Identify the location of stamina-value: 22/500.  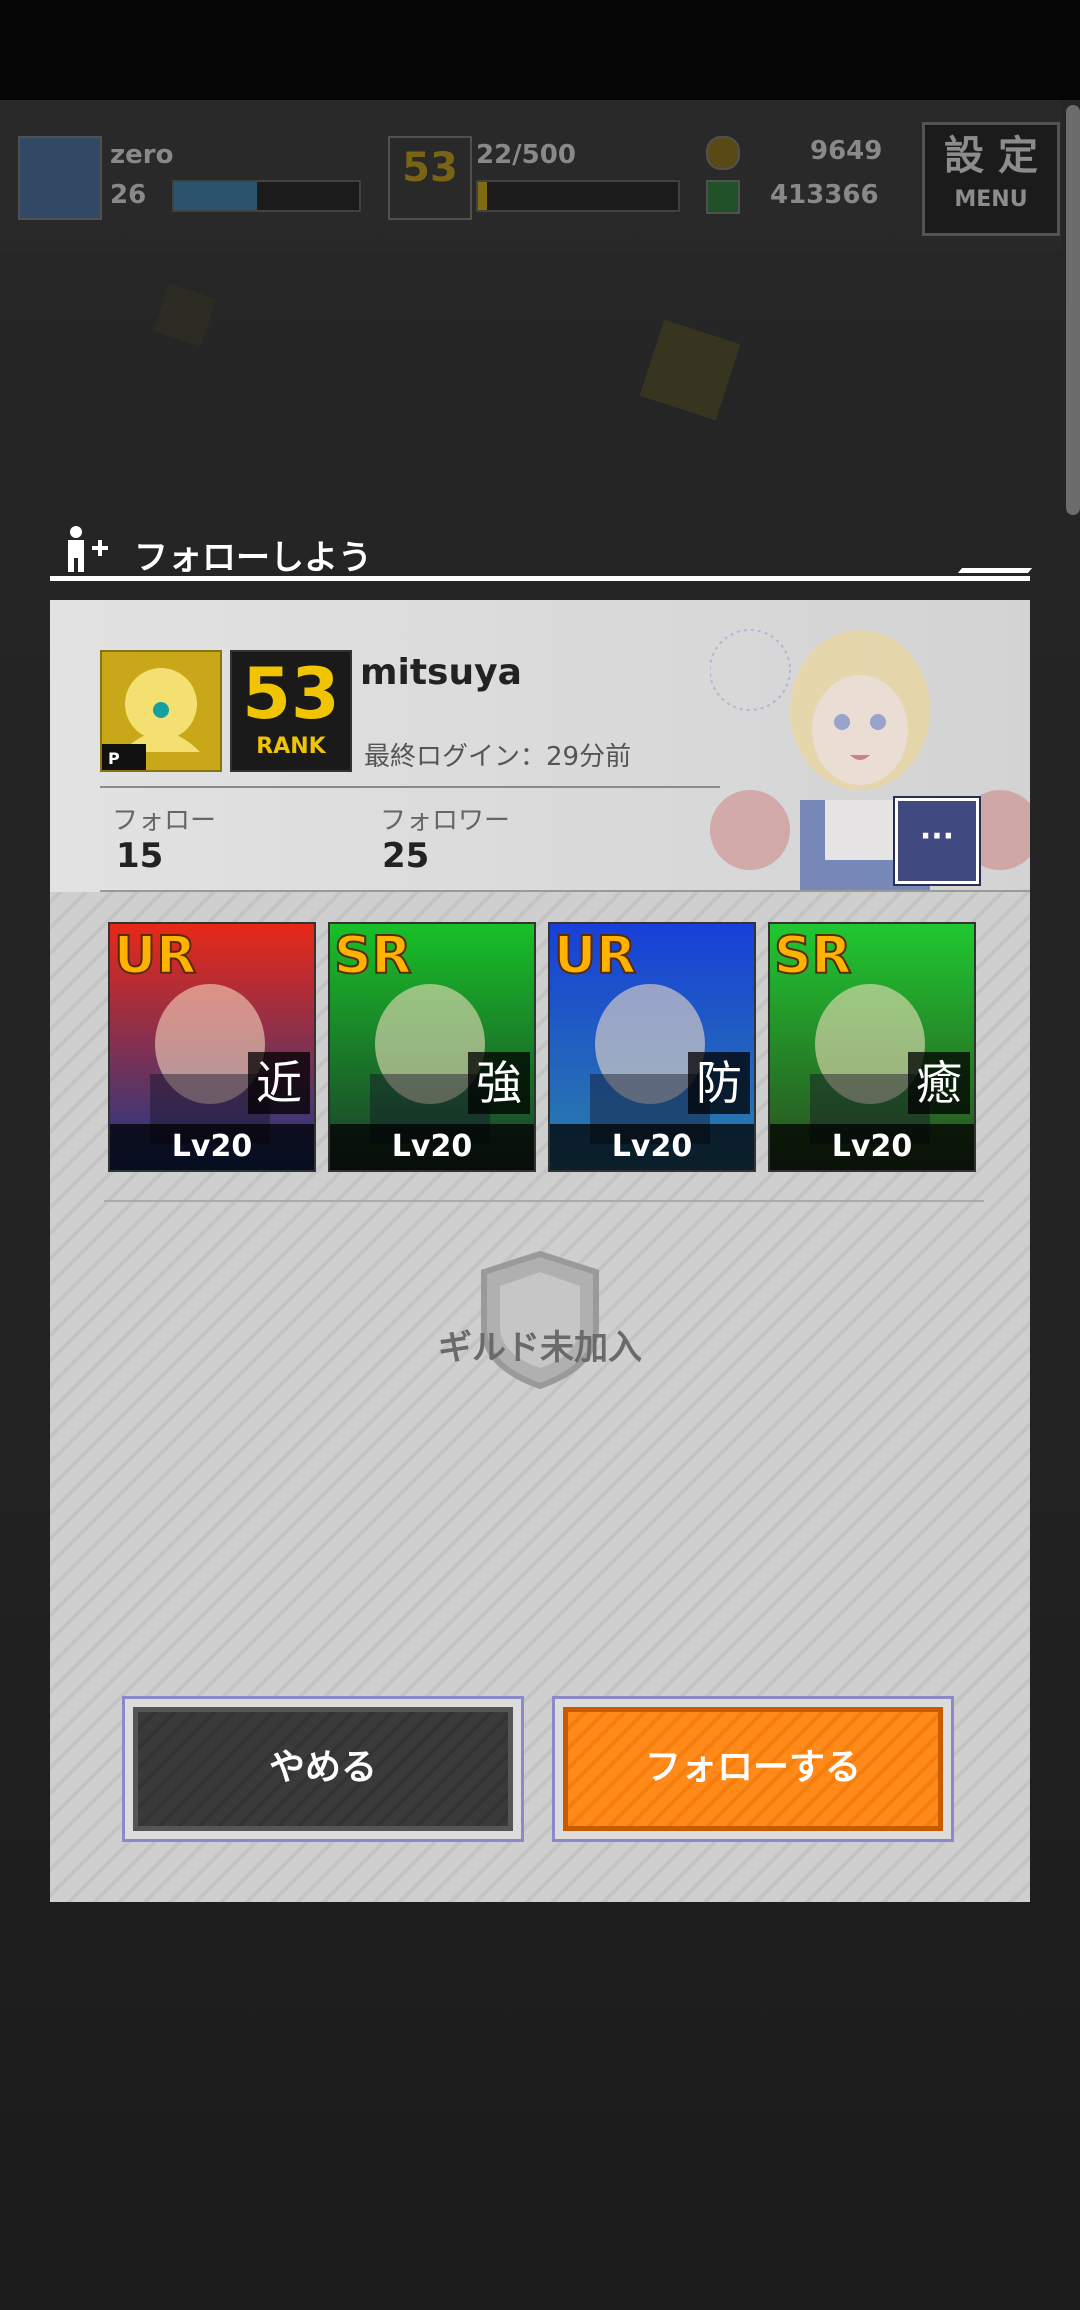
(526, 155).